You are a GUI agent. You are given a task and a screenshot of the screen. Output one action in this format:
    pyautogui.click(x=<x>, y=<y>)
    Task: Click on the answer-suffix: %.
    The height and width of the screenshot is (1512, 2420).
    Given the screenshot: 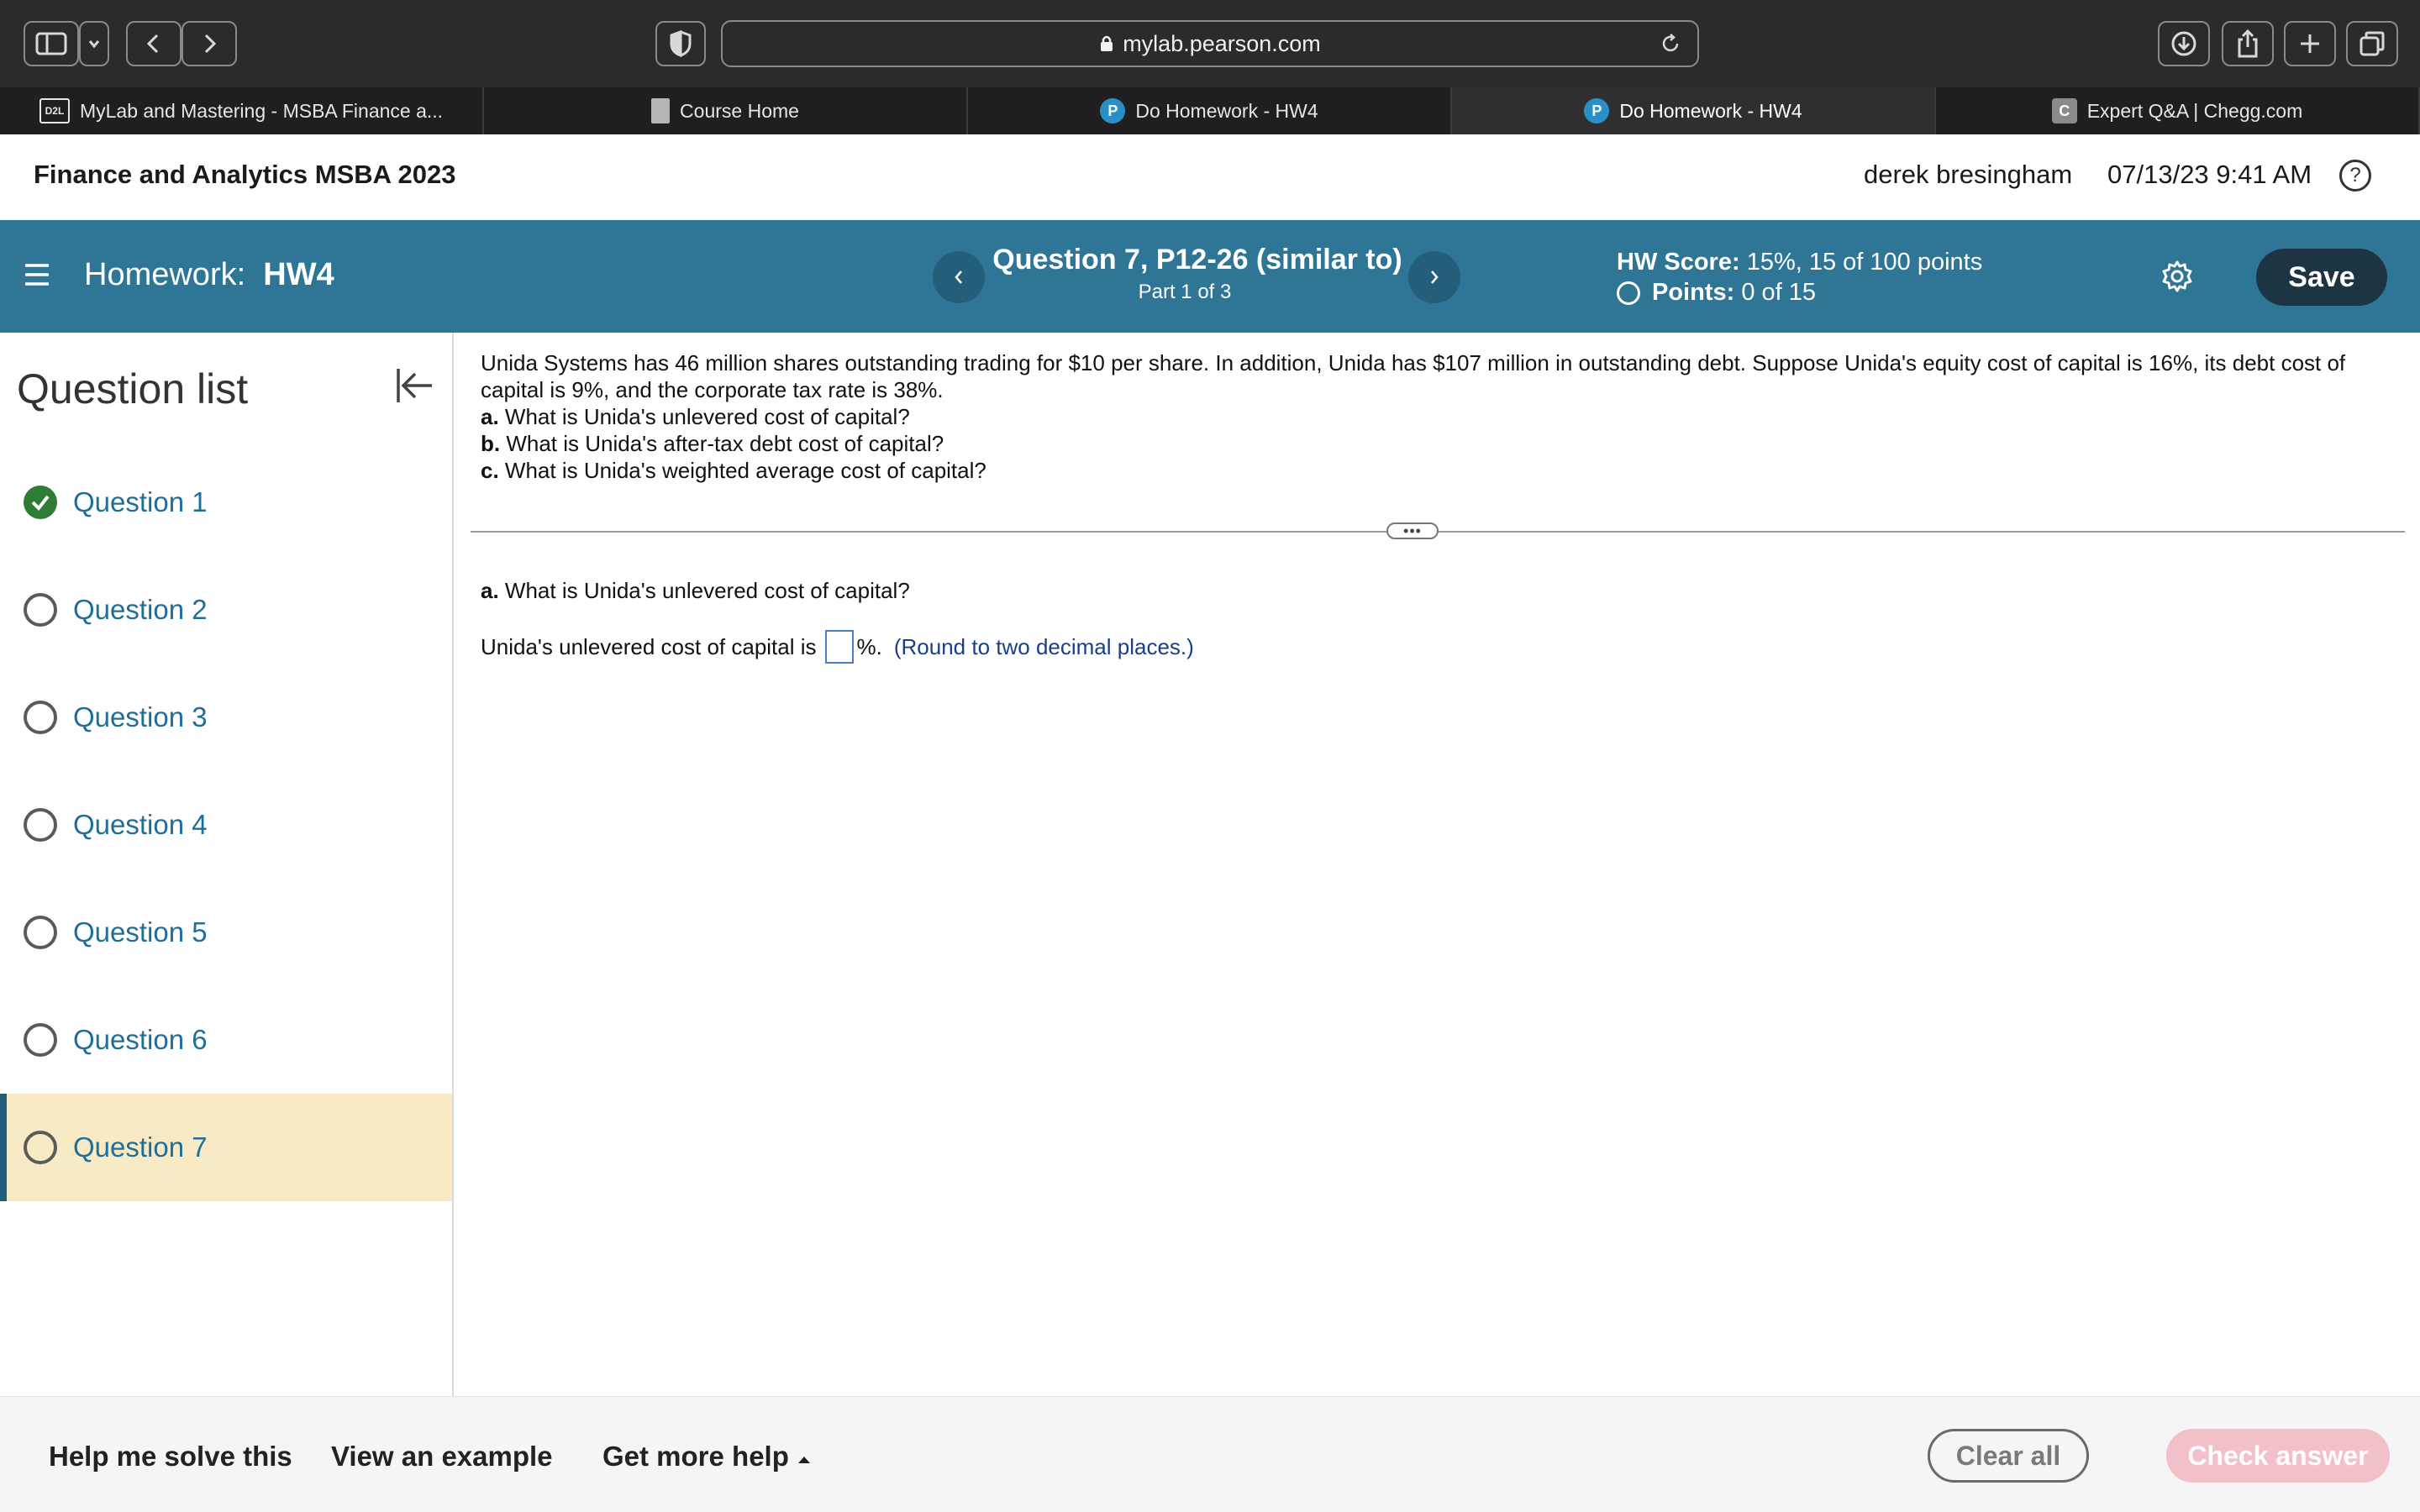 What is the action you would take?
    pyautogui.click(x=869, y=646)
    